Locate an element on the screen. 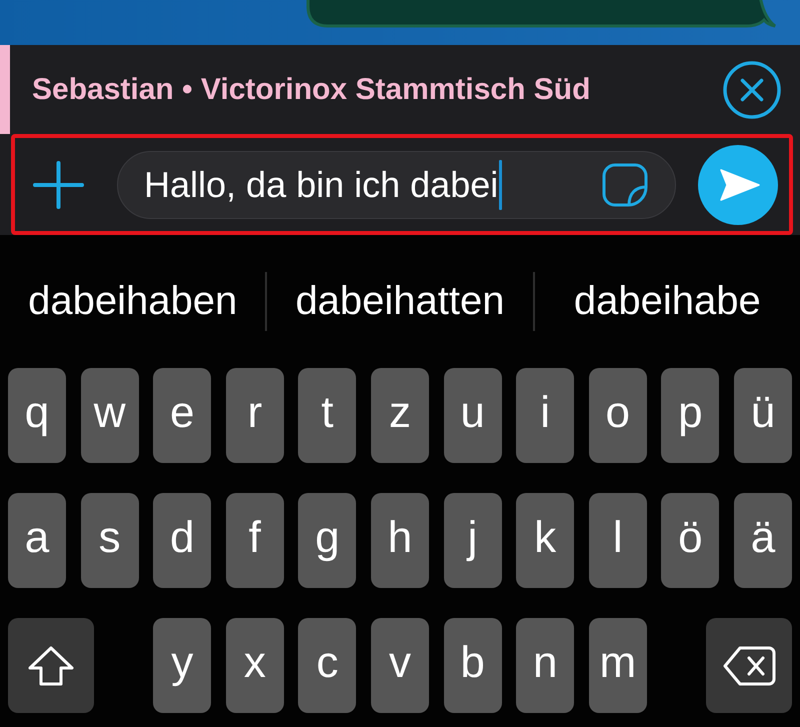  keyboard-key: f is located at coordinates (255, 540).